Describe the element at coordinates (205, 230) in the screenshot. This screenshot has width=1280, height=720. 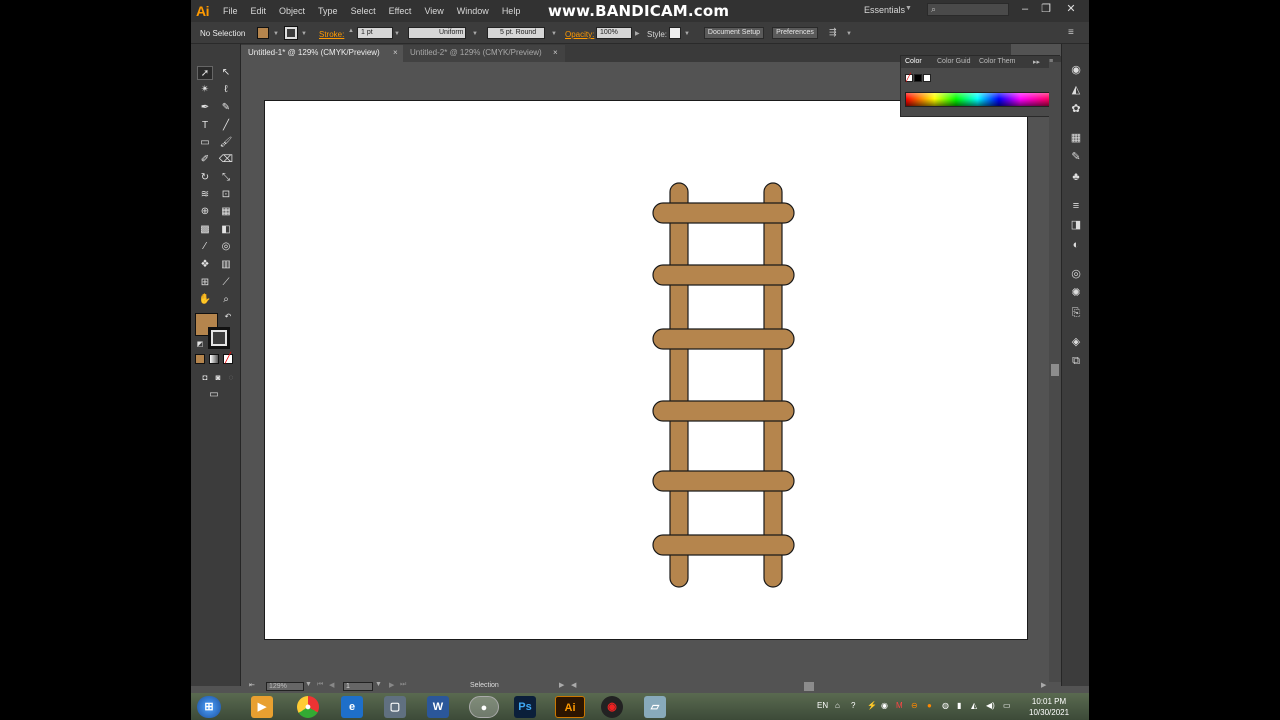
I see `mesh-tool-icon: ▩` at that location.